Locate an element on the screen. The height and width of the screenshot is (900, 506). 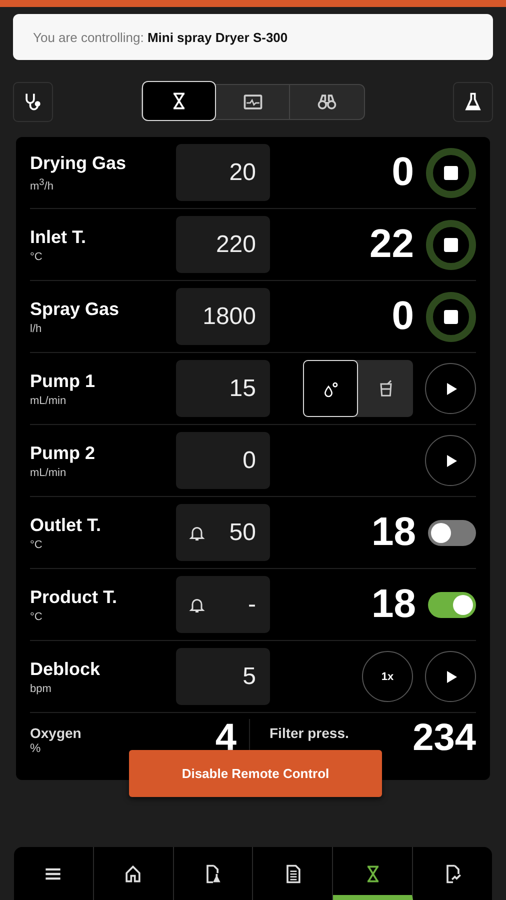
setpoint-field: 0 is located at coordinates (223, 460).